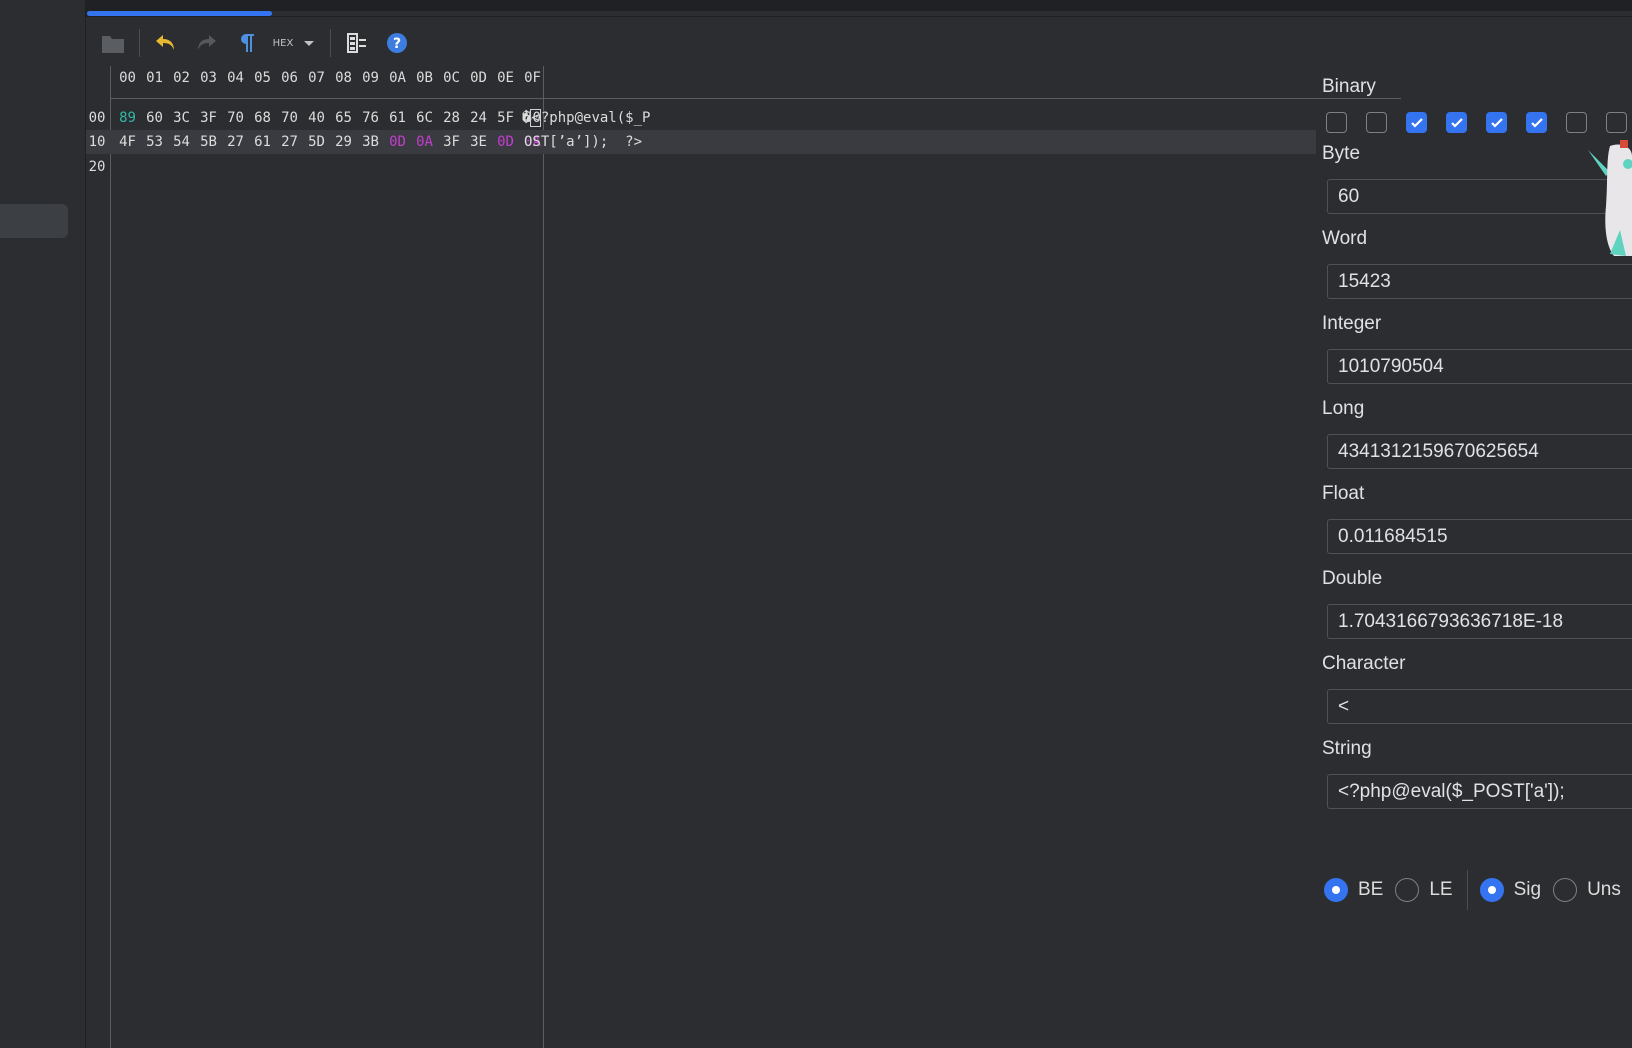  What do you see at coordinates (1343, 493) in the screenshot?
I see `float-label: Float` at bounding box center [1343, 493].